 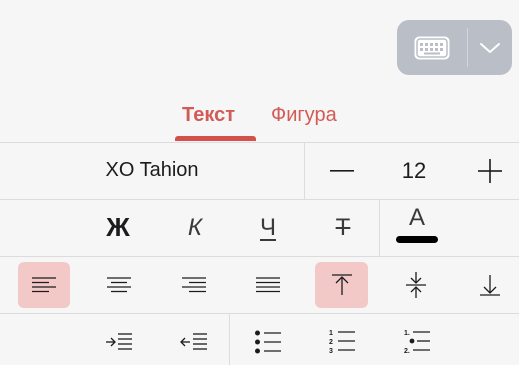 I want to click on indent-decrease-icon, so click(x=193, y=341).